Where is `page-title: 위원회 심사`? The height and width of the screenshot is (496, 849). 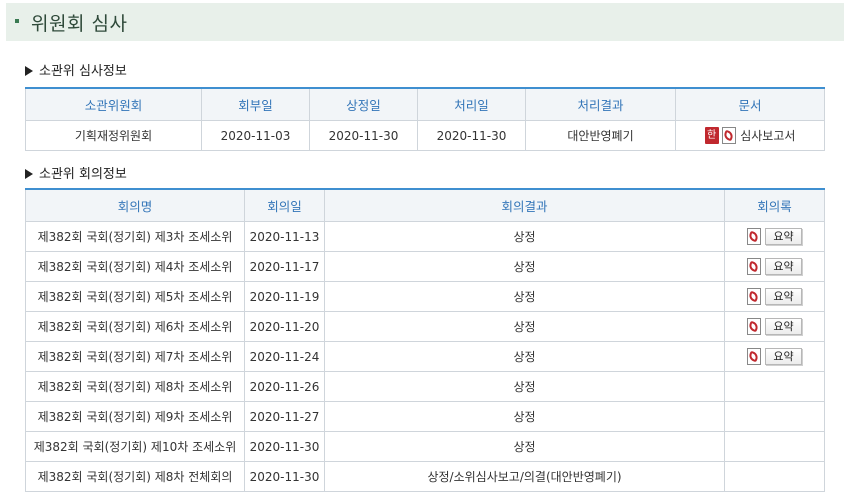
page-title: 위원회 심사 is located at coordinates (79, 24).